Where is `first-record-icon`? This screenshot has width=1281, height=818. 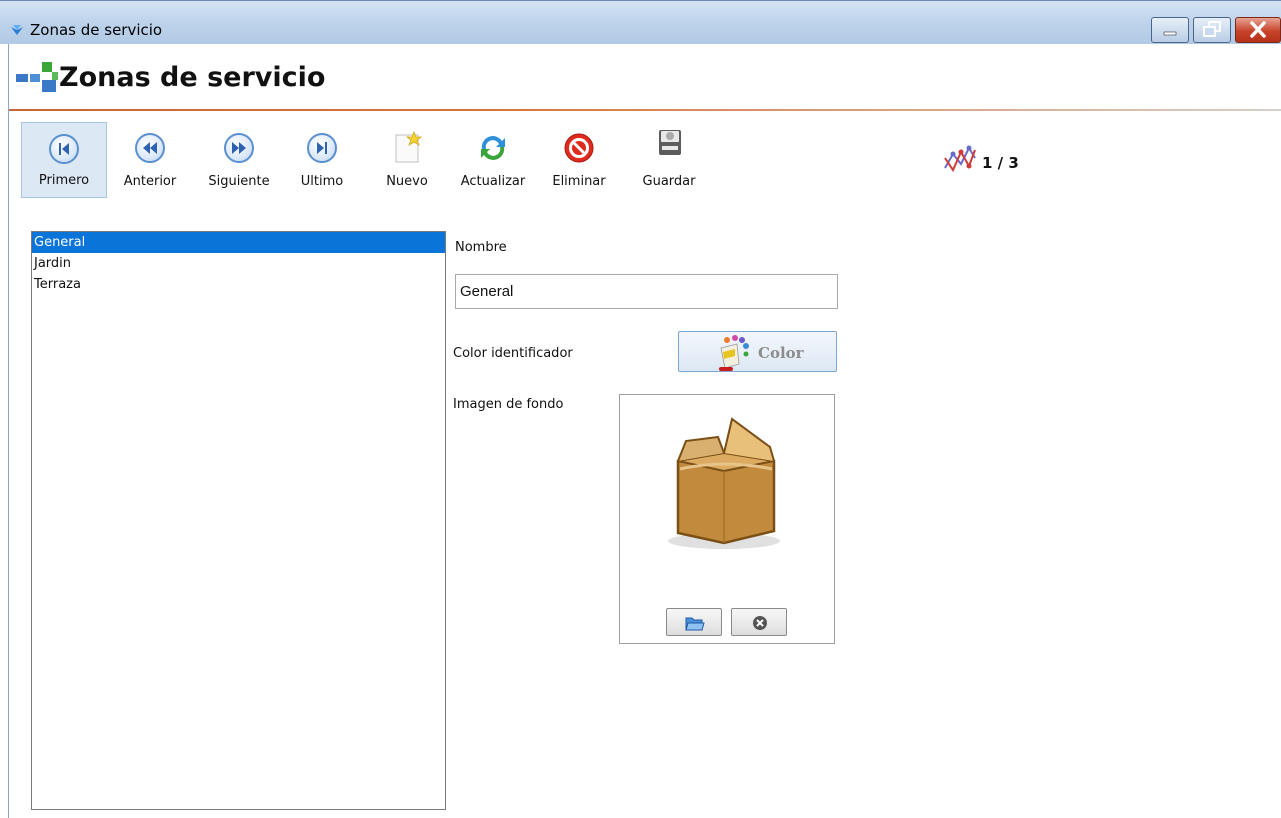
first-record-icon is located at coordinates (64, 149).